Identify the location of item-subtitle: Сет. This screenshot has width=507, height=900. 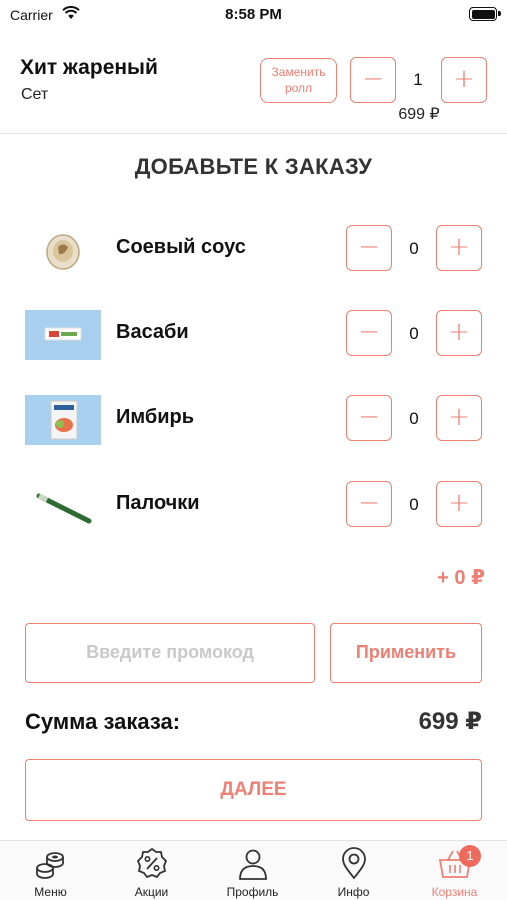
(35, 94).